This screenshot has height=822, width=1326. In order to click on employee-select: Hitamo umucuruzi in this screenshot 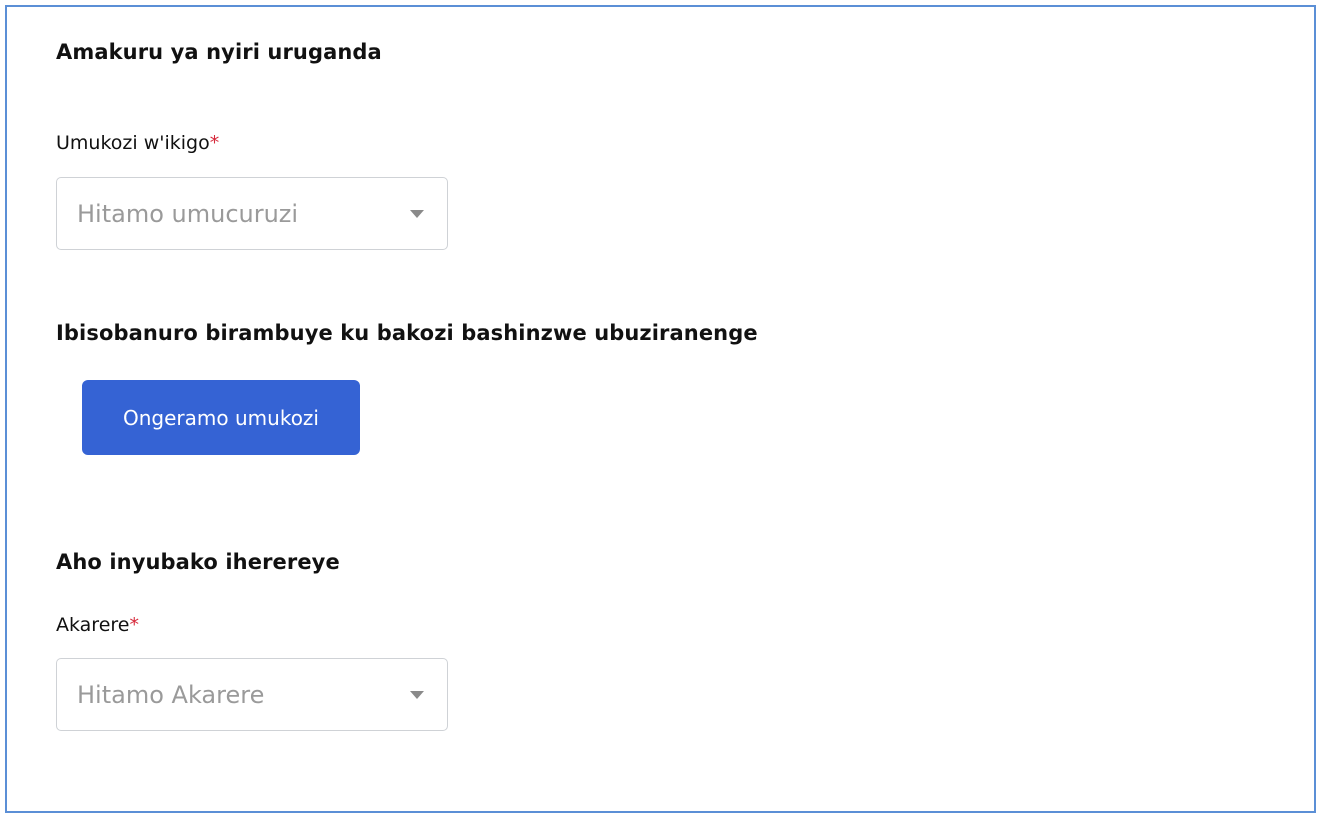, I will do `click(252, 213)`.